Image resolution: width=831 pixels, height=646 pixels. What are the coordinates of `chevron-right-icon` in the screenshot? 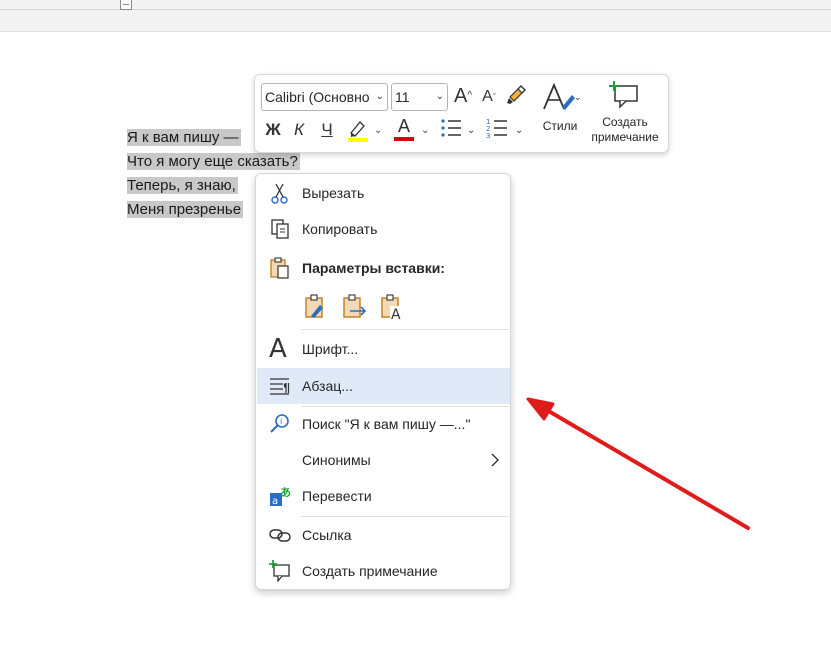 It's located at (495, 460).